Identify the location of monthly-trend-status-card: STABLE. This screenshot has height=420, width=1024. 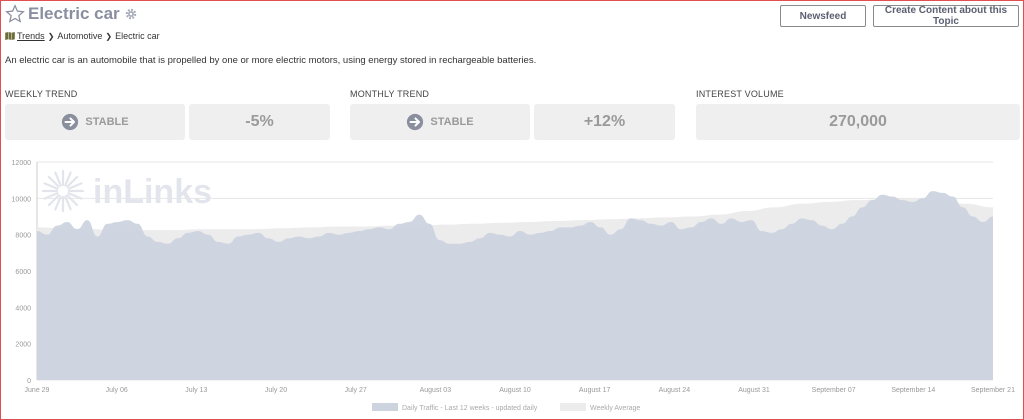
(440, 122).